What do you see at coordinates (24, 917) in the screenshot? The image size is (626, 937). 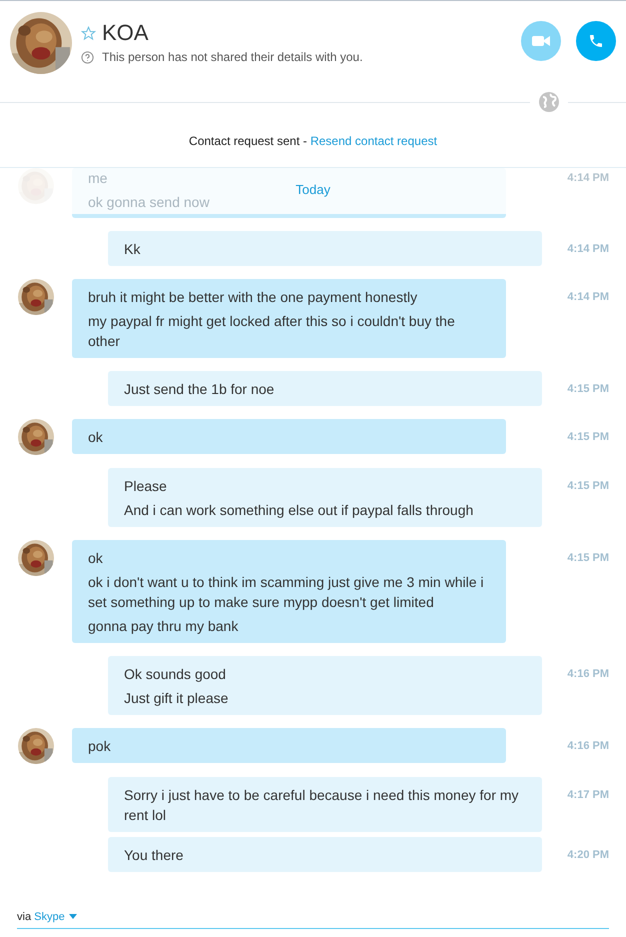 I see `via-label: via` at bounding box center [24, 917].